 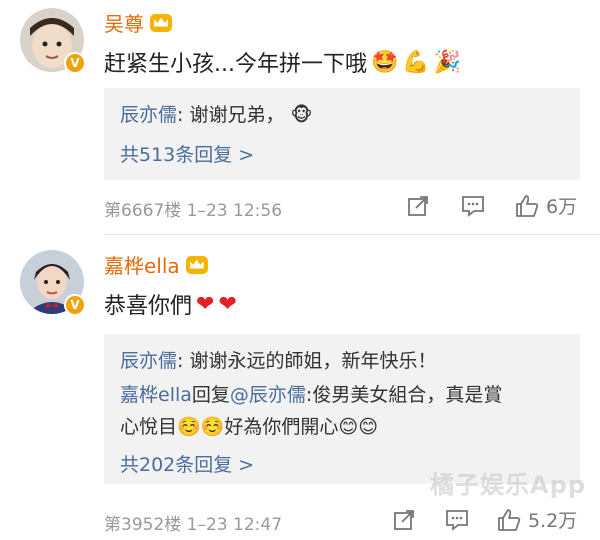 I want to click on reply-mention: @辰亦儒, so click(x=268, y=395).